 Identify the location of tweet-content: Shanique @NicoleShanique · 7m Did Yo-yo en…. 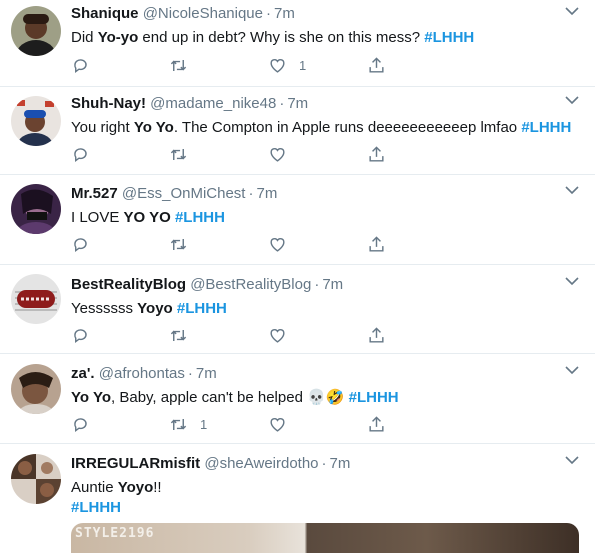
(327, 26).